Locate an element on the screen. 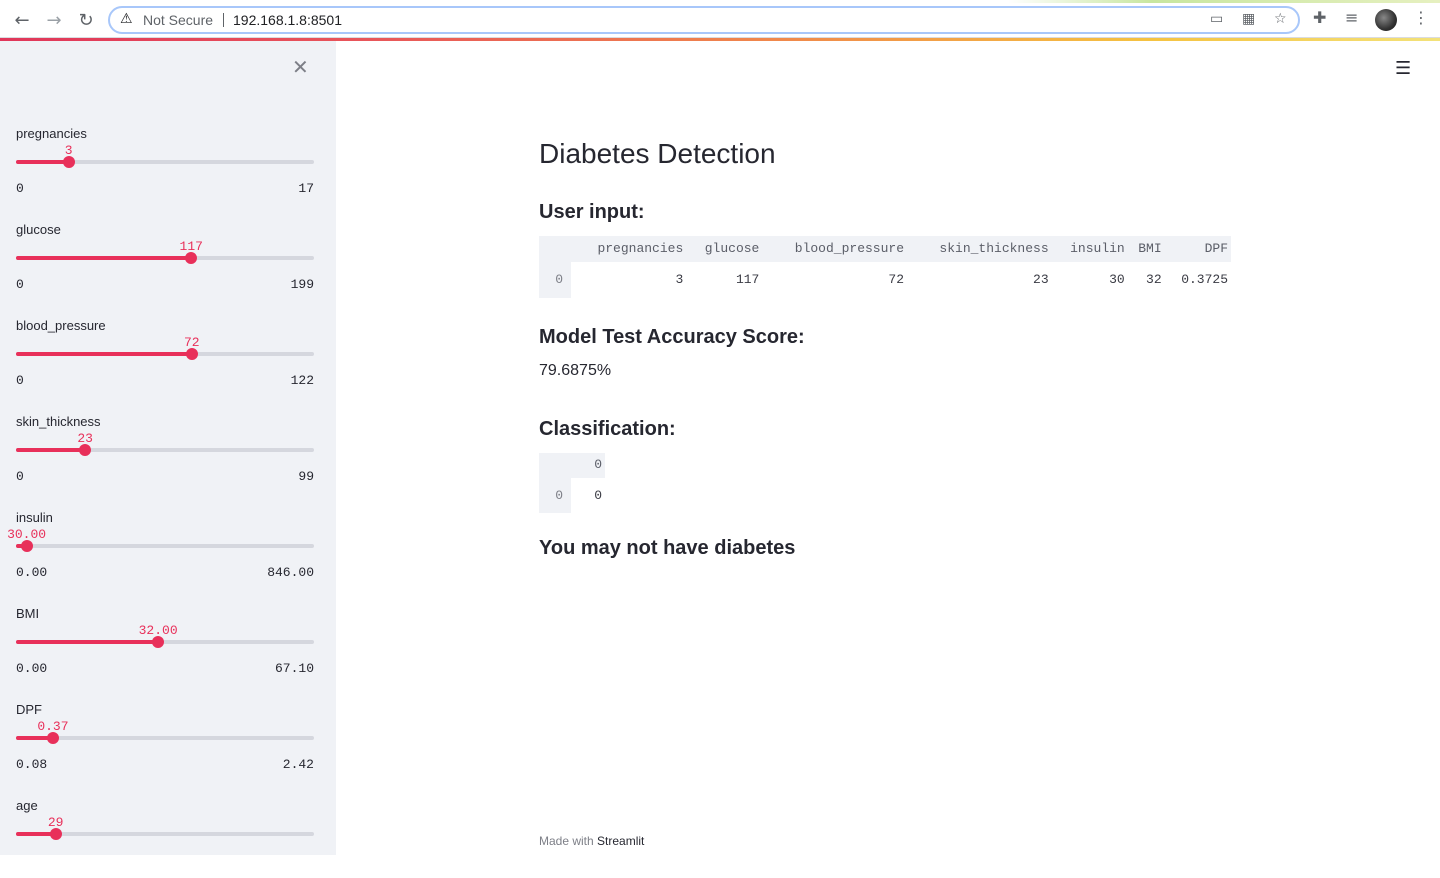 The height and width of the screenshot is (878, 1440). table-cell: 0 is located at coordinates (588, 494).